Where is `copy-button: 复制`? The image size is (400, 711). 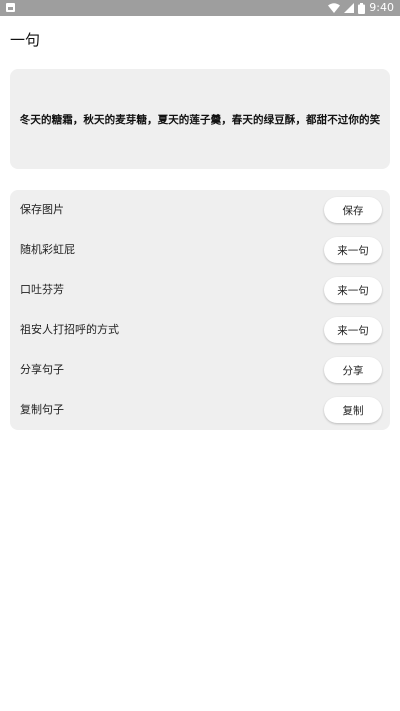
copy-button: 复制 is located at coordinates (353, 410).